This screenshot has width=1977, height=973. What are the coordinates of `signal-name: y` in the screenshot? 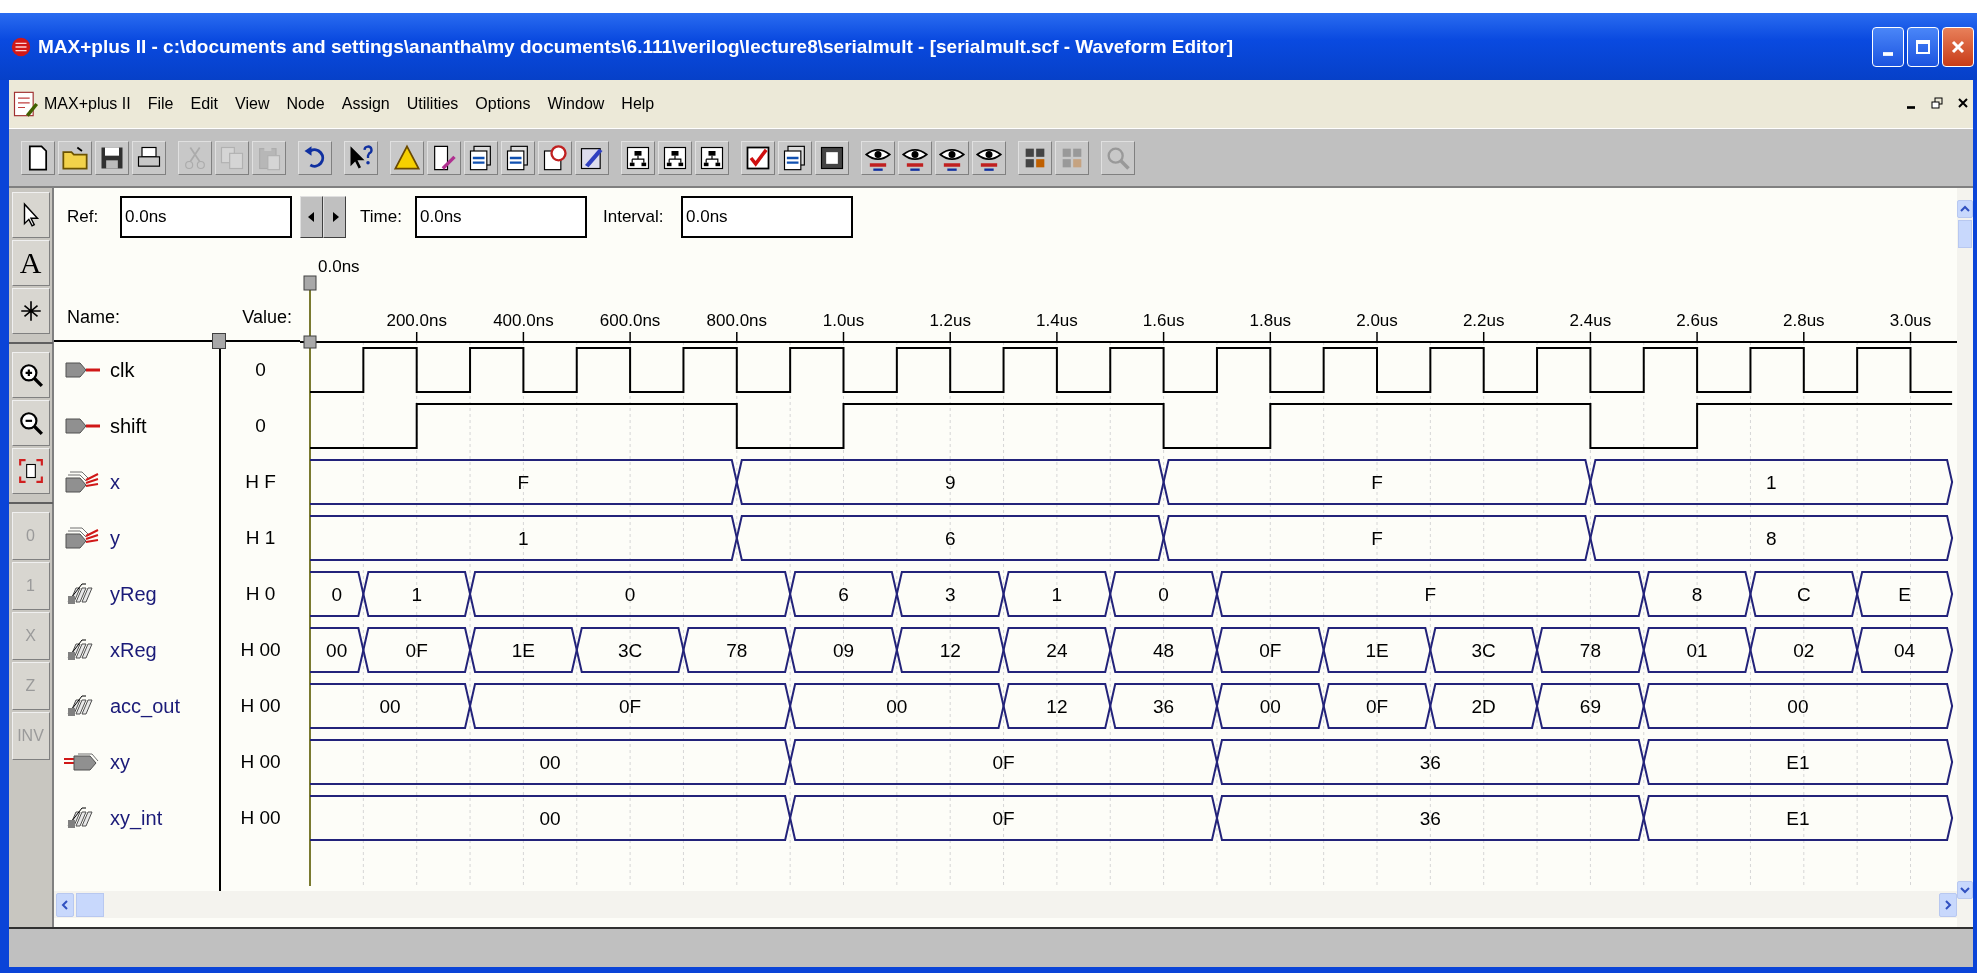 It's located at (115, 538).